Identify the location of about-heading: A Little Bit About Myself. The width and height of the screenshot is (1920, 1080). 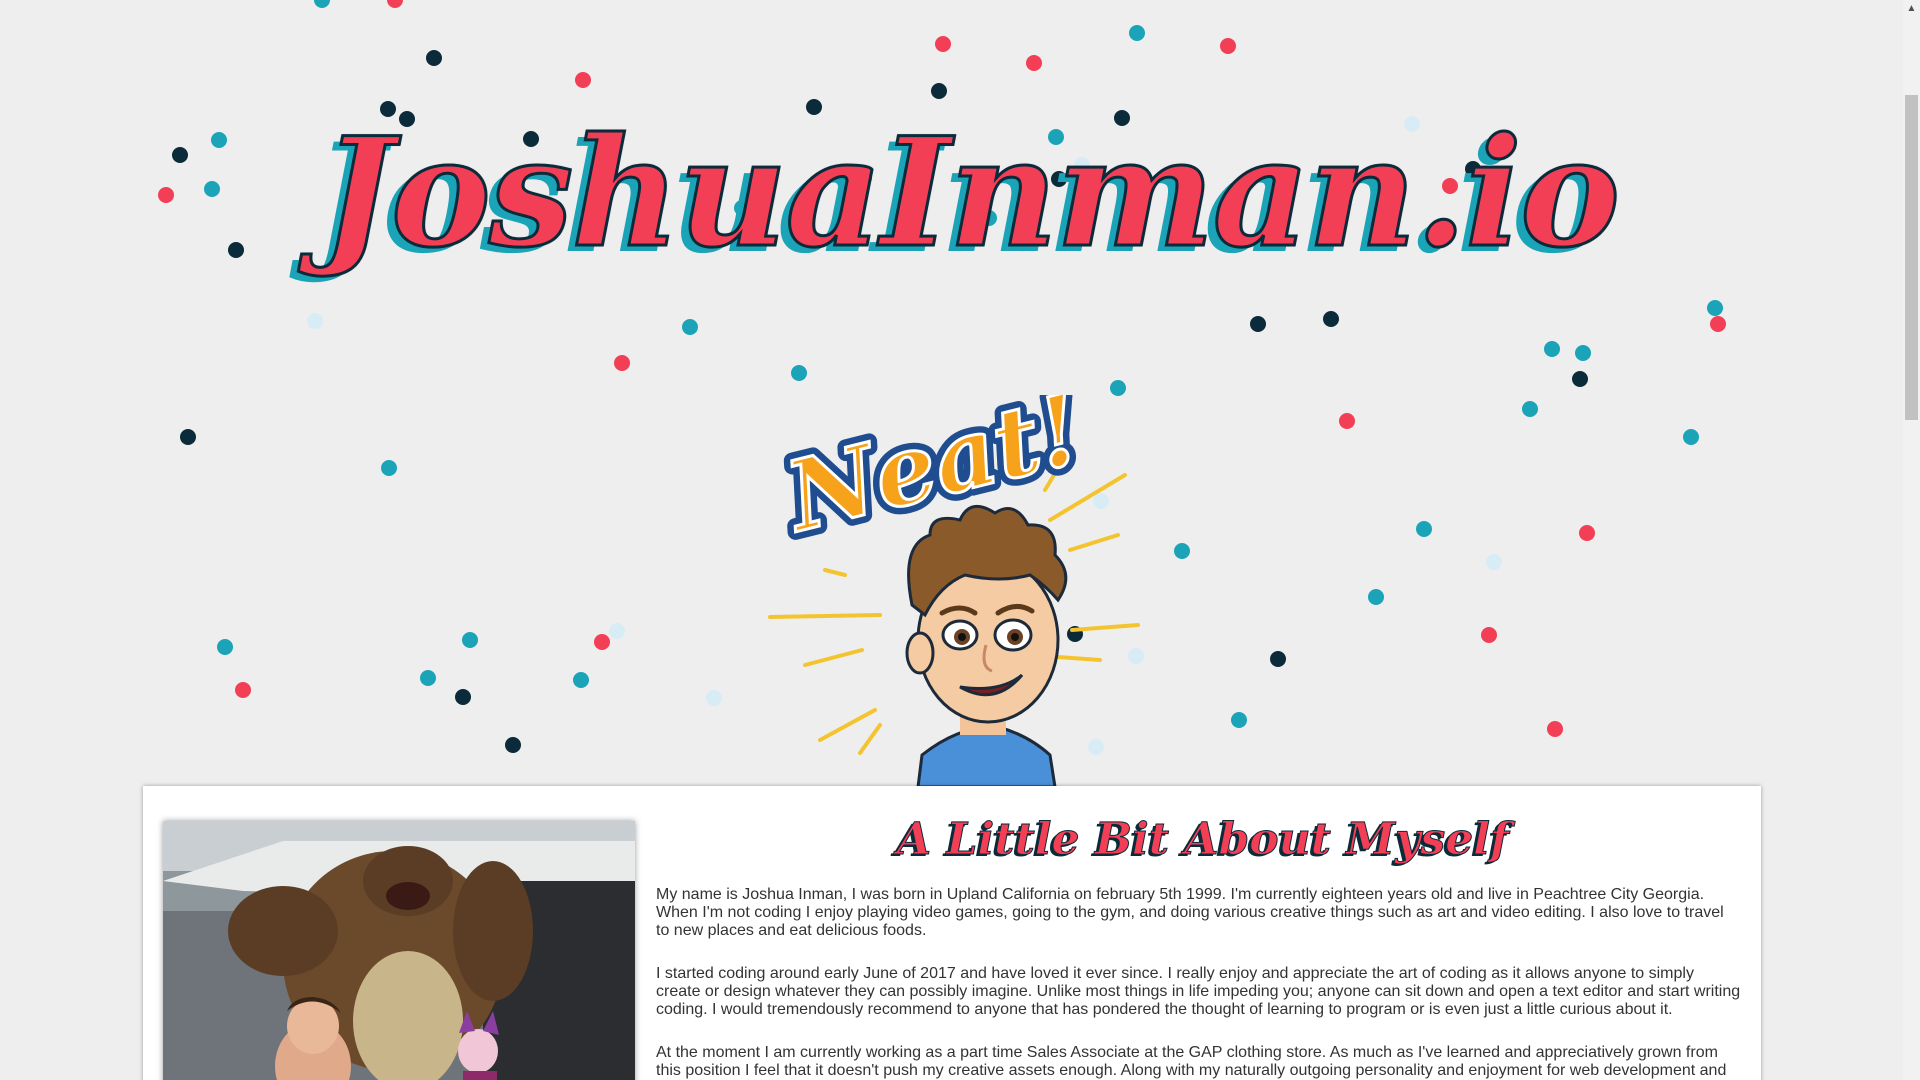
(1203, 840).